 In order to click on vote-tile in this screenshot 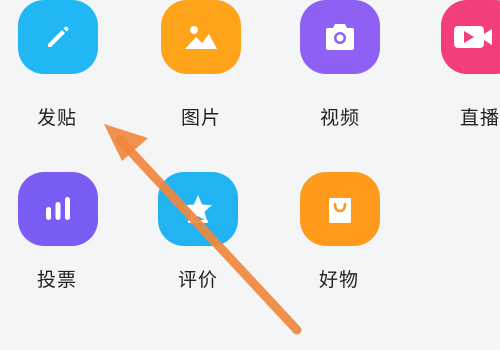, I will do `click(58, 209)`.